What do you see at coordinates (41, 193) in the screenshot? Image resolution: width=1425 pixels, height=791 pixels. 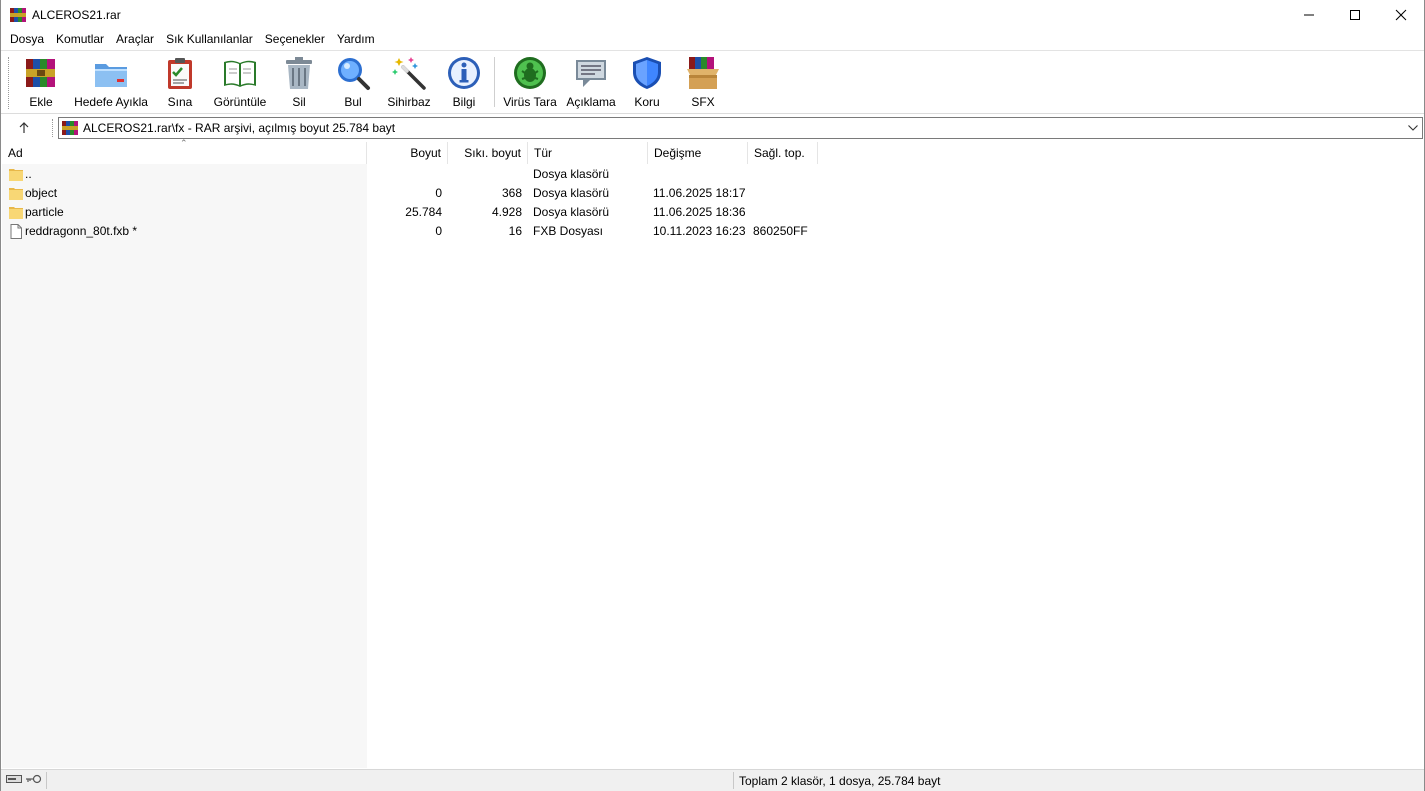 I see `file-name: object` at bounding box center [41, 193].